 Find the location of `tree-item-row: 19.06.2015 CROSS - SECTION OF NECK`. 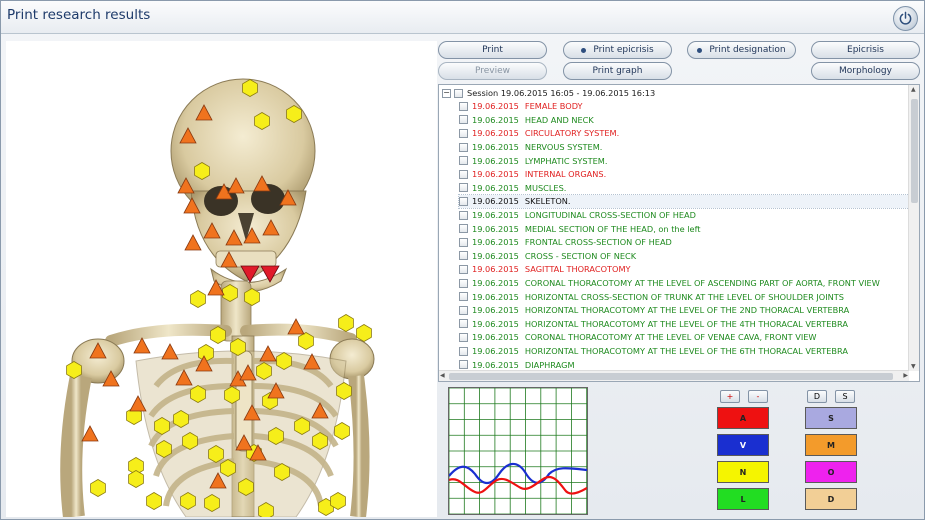

tree-item-row: 19.06.2015 CROSS - SECTION OF NECK is located at coordinates (547, 256).